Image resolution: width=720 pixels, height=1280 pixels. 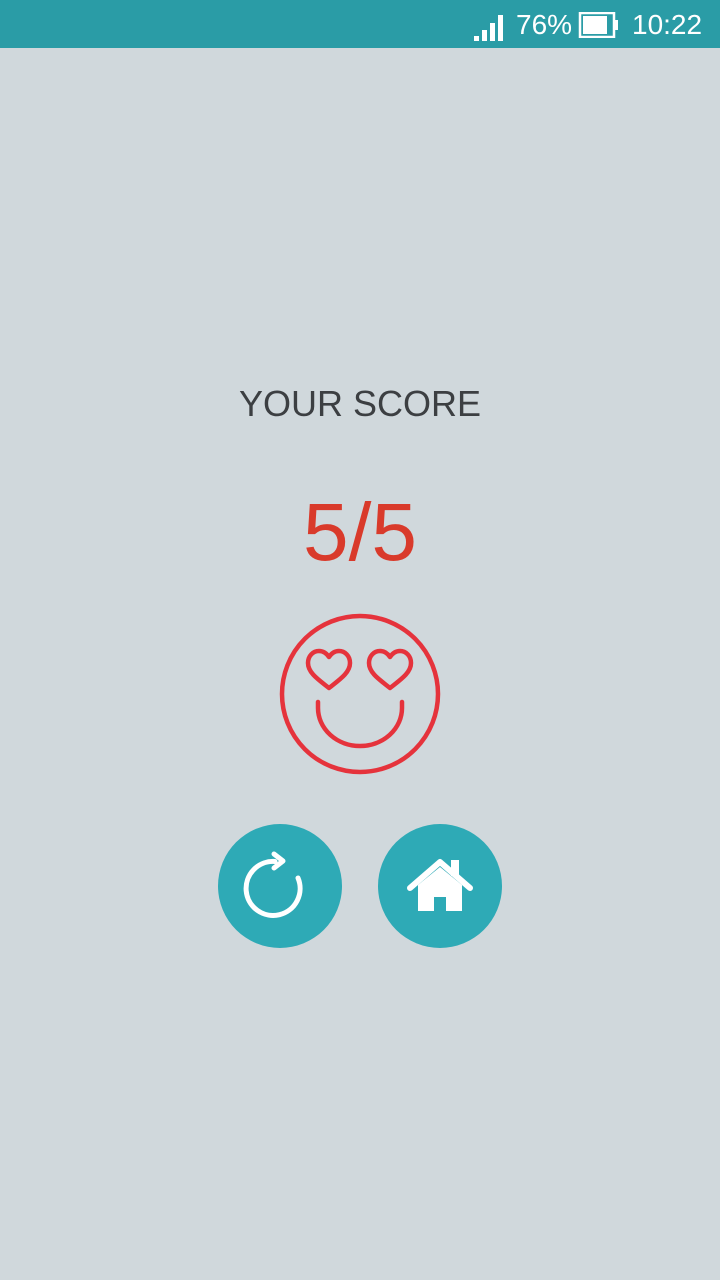 I want to click on score-label: YOUR SCORE, so click(x=360, y=403).